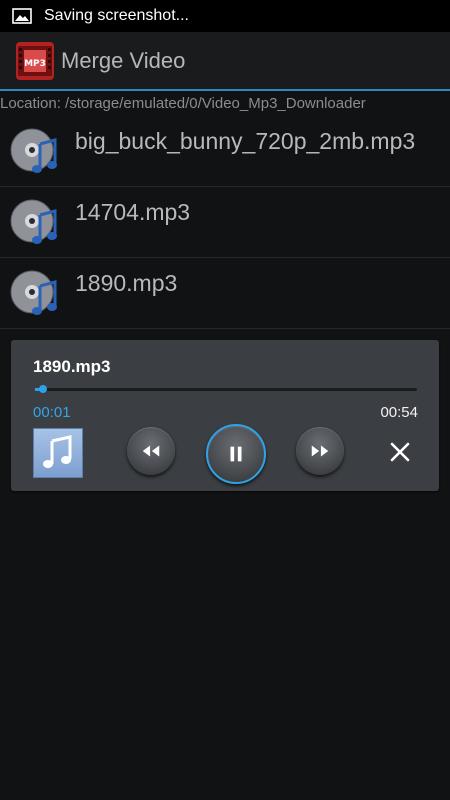 This screenshot has width=450, height=800. I want to click on file-name: 1890.mp3, so click(126, 283).